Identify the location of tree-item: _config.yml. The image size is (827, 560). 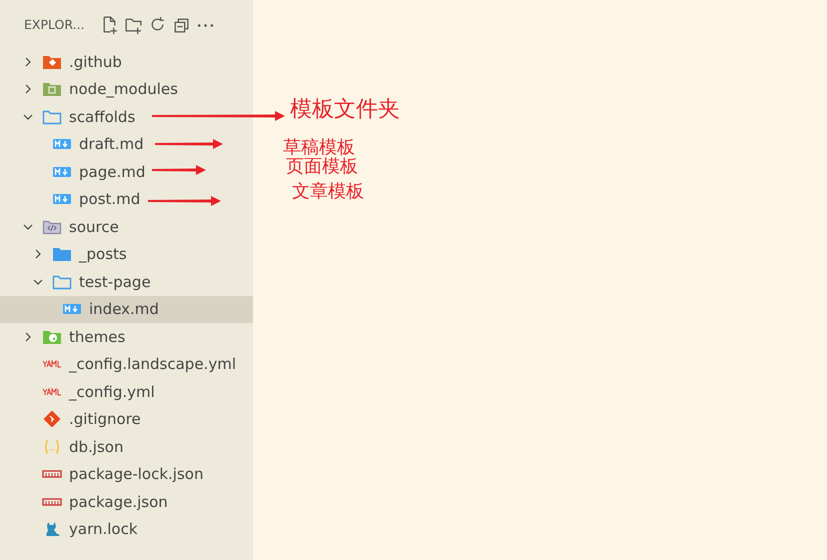
(126, 392).